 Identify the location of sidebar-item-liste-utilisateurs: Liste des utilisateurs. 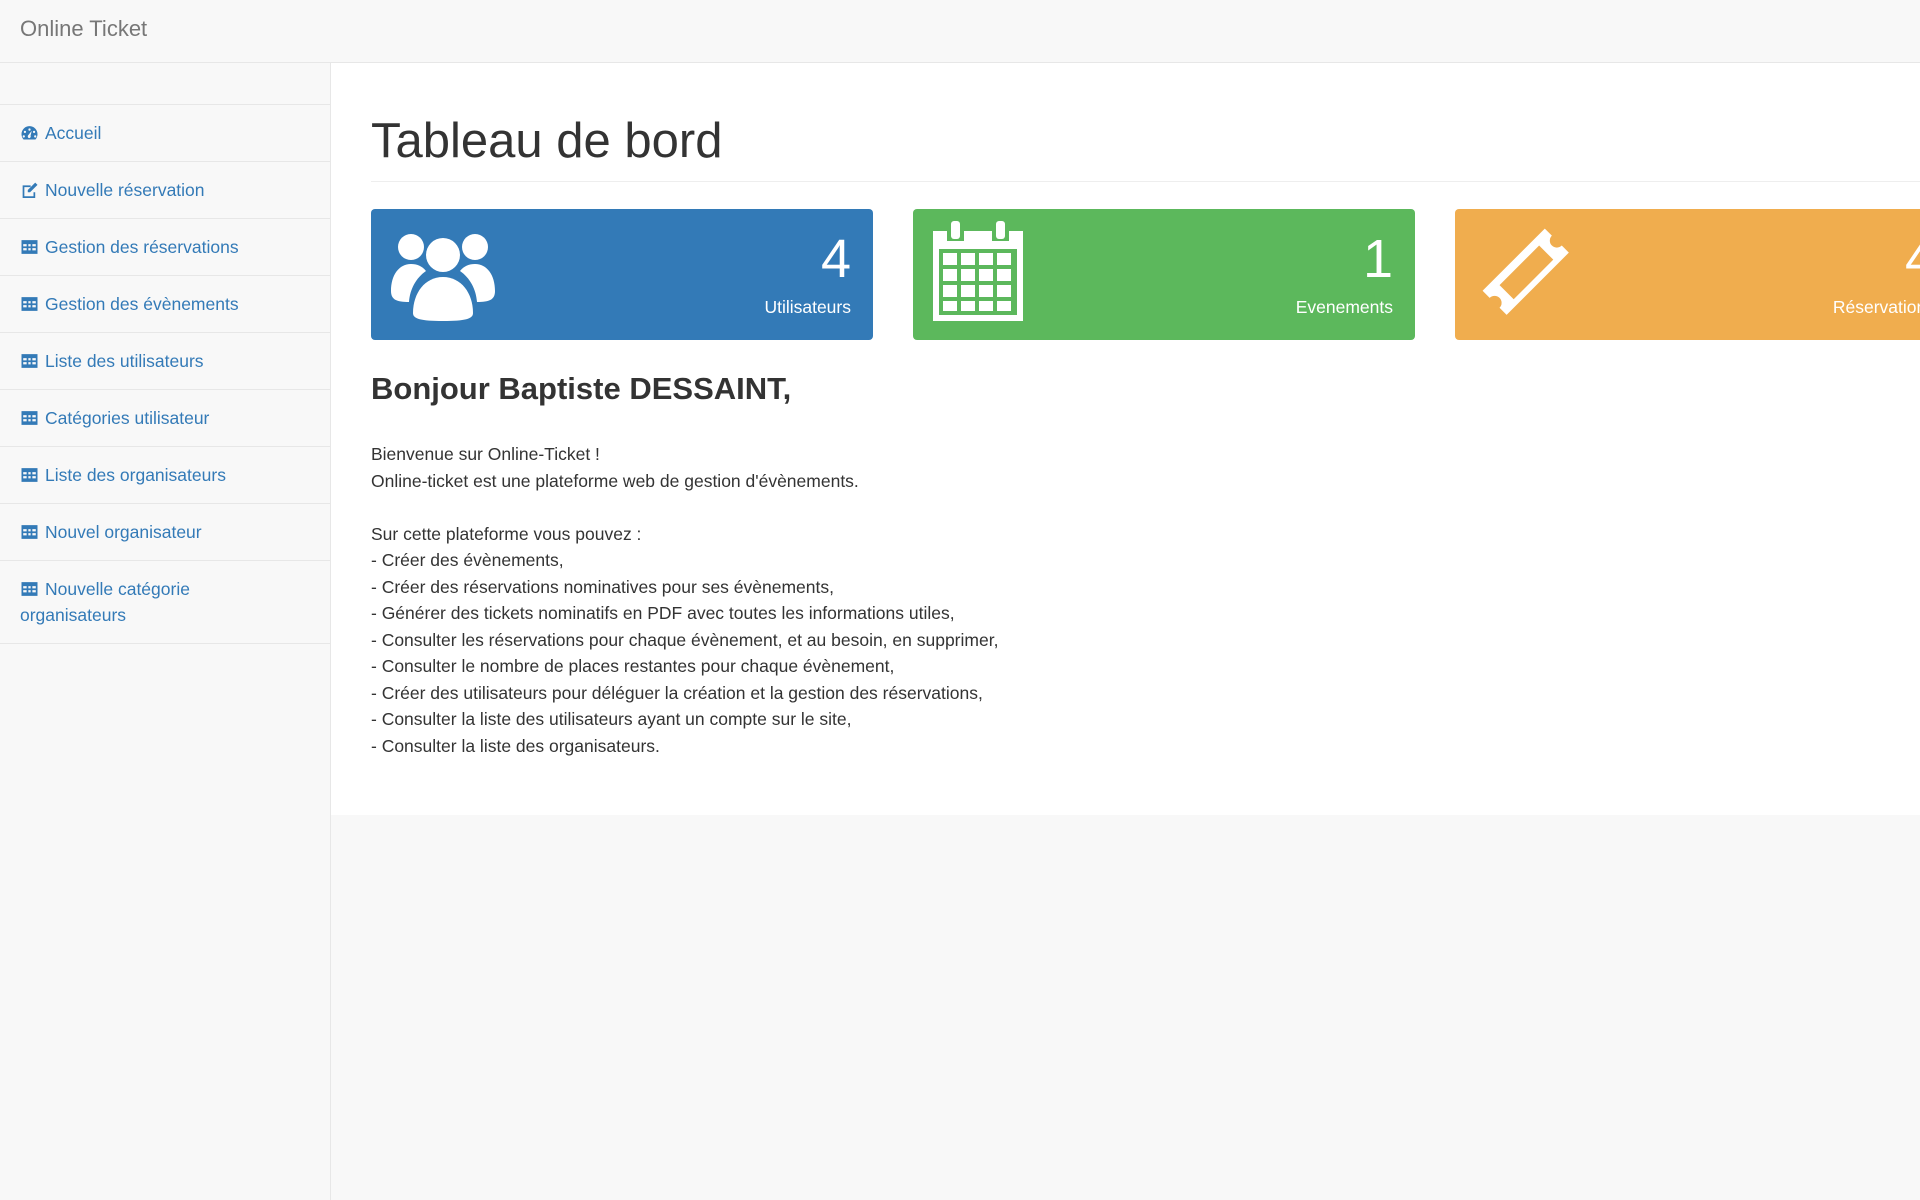
(165, 361).